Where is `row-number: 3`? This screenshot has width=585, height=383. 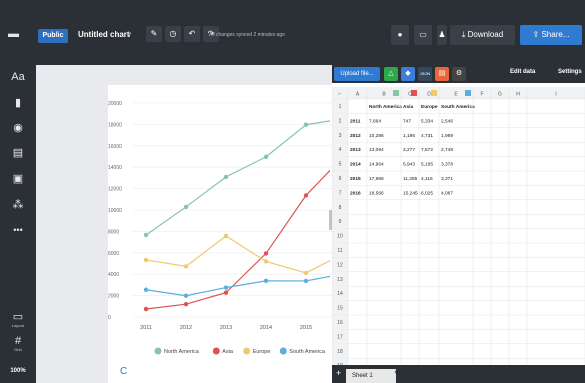 row-number: 3 is located at coordinates (340, 136).